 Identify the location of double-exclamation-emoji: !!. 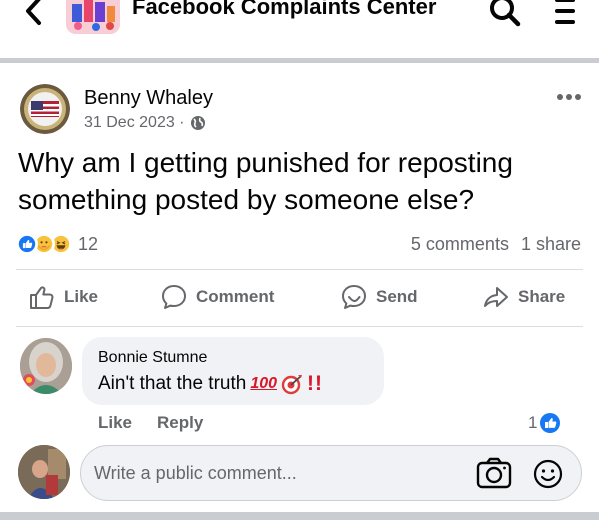
(315, 383).